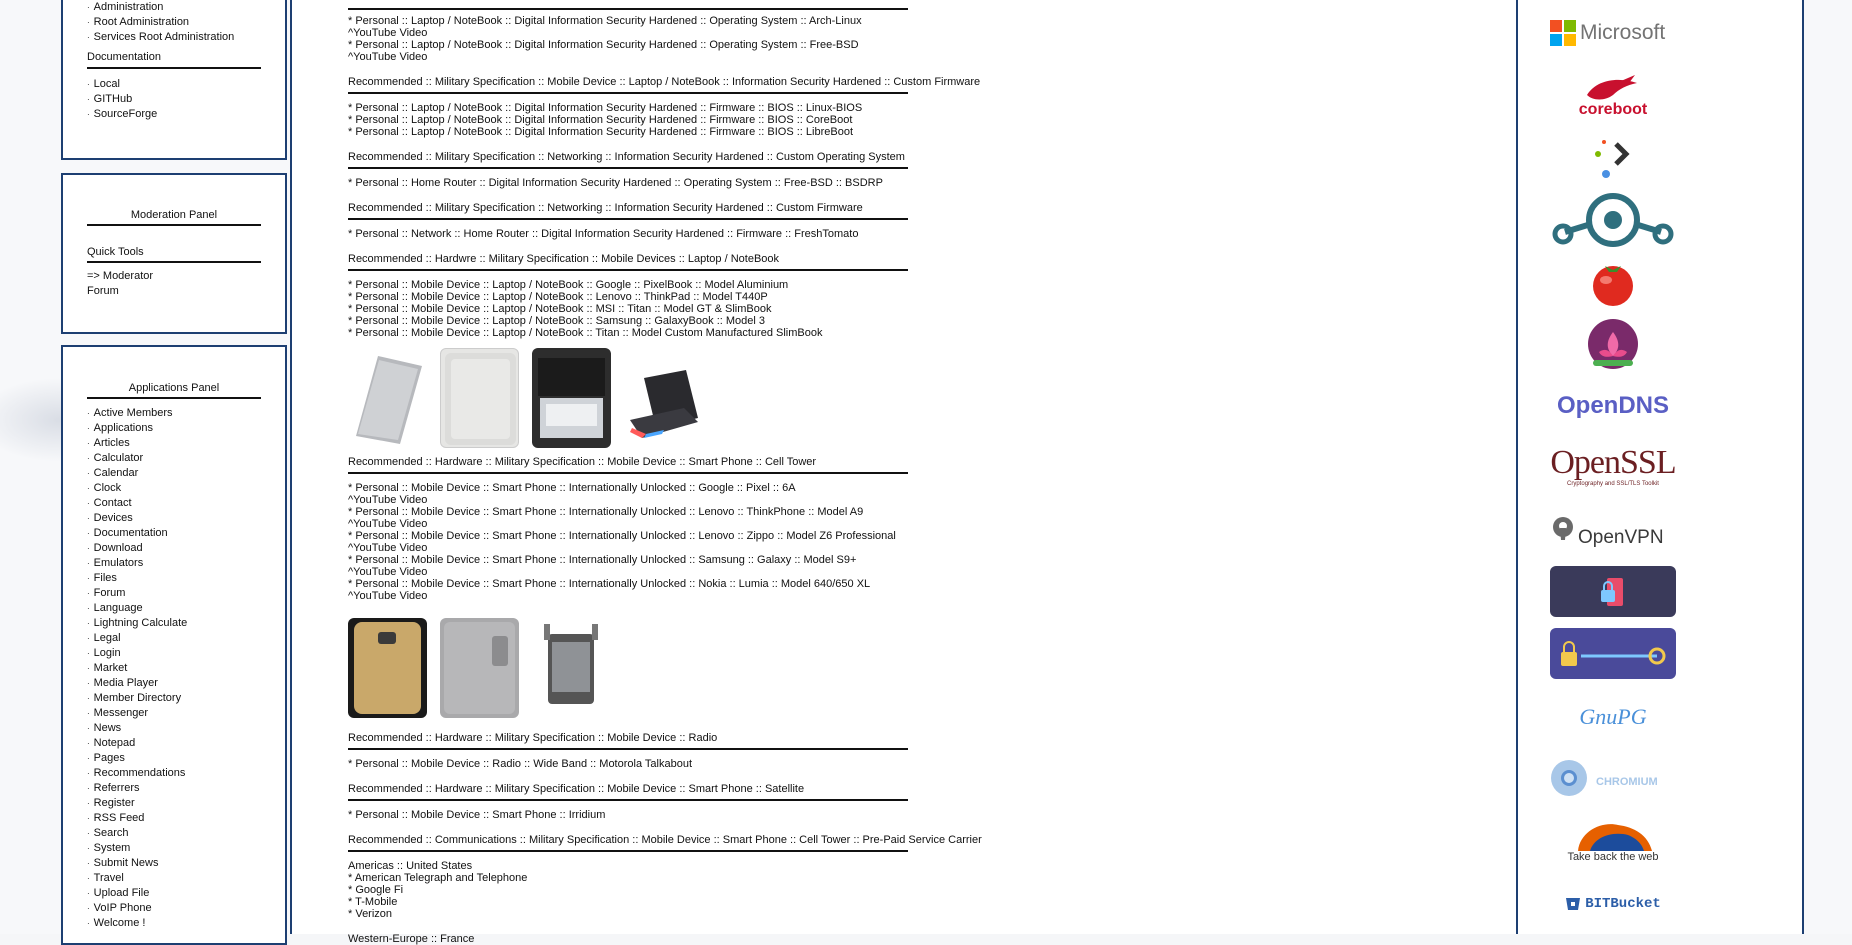 This screenshot has height=945, width=1852. I want to click on sidebar-link: · Media Player, so click(186, 683).